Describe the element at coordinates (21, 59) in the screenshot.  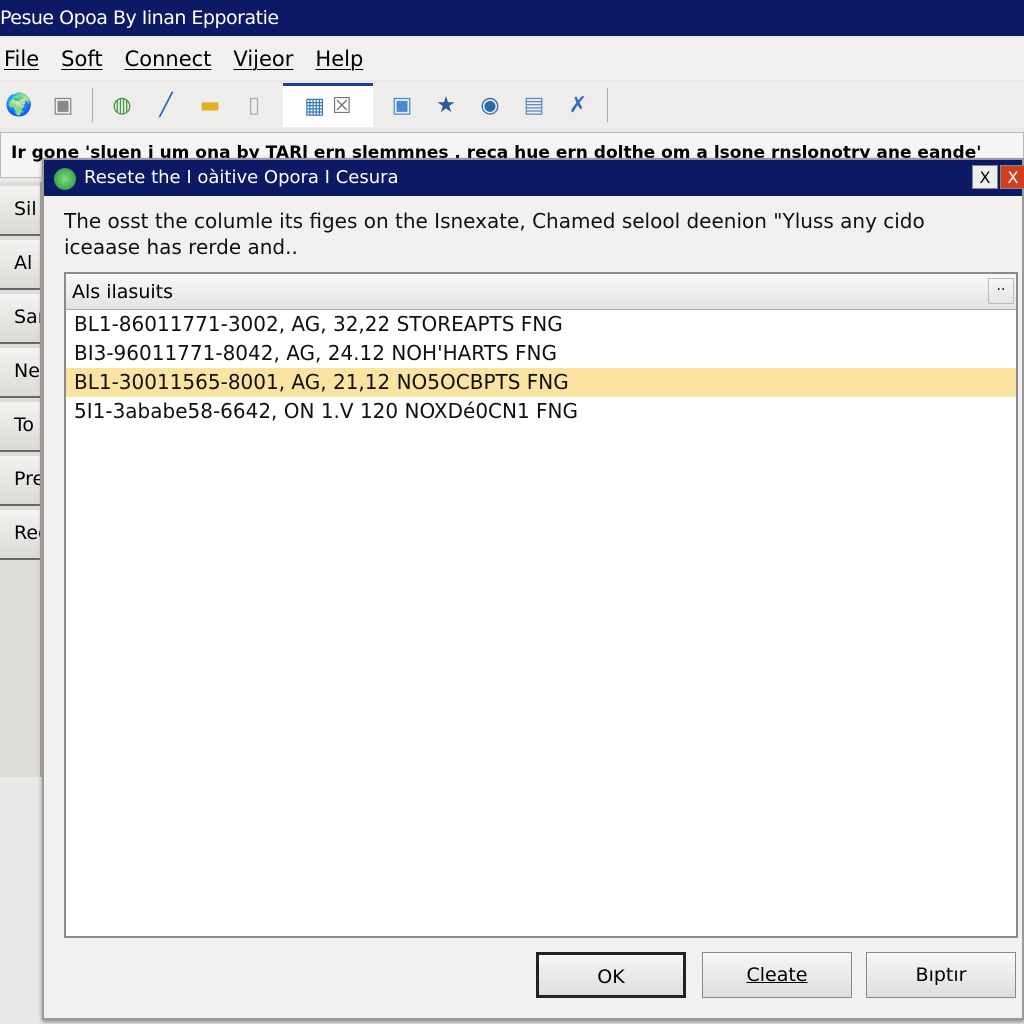
I see `menu-file: File` at that location.